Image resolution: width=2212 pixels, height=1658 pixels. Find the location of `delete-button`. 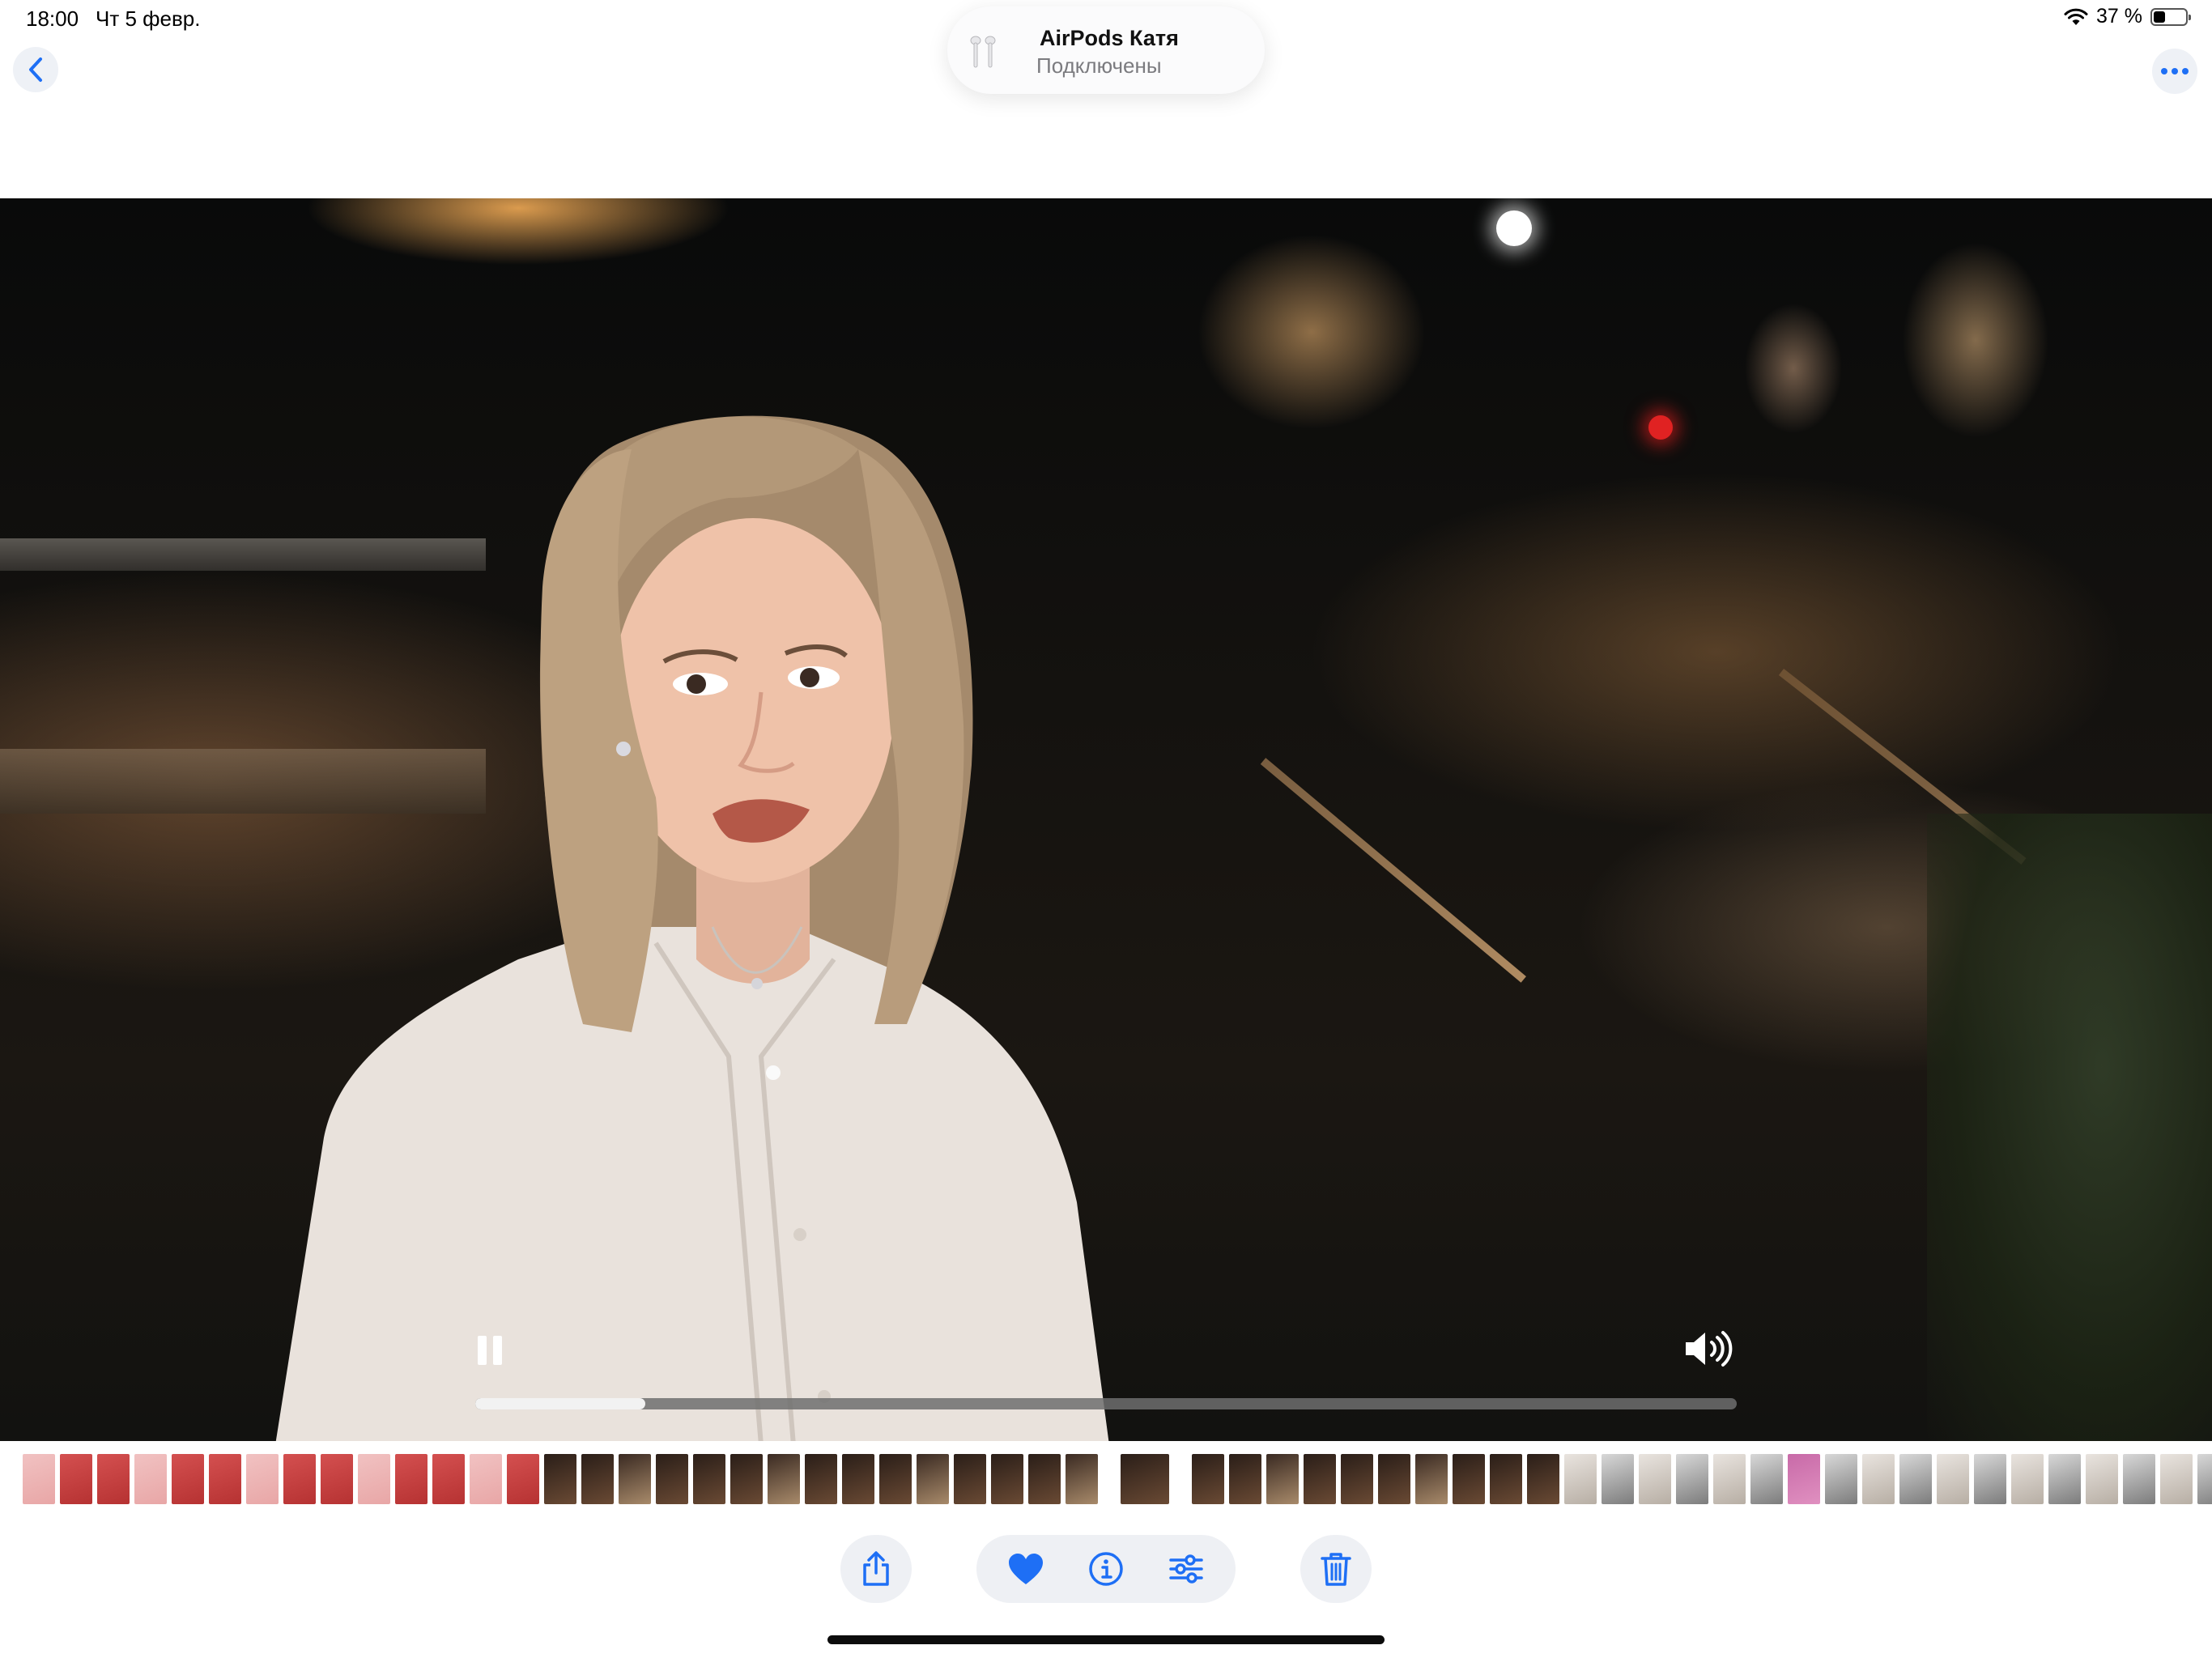

delete-button is located at coordinates (1336, 1569).